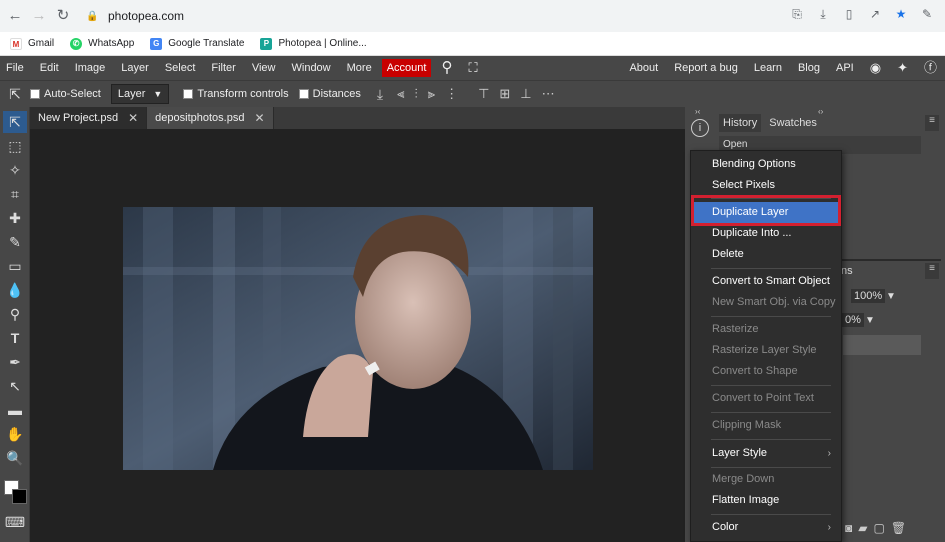  I want to click on fill-value: 0%, so click(853, 320).